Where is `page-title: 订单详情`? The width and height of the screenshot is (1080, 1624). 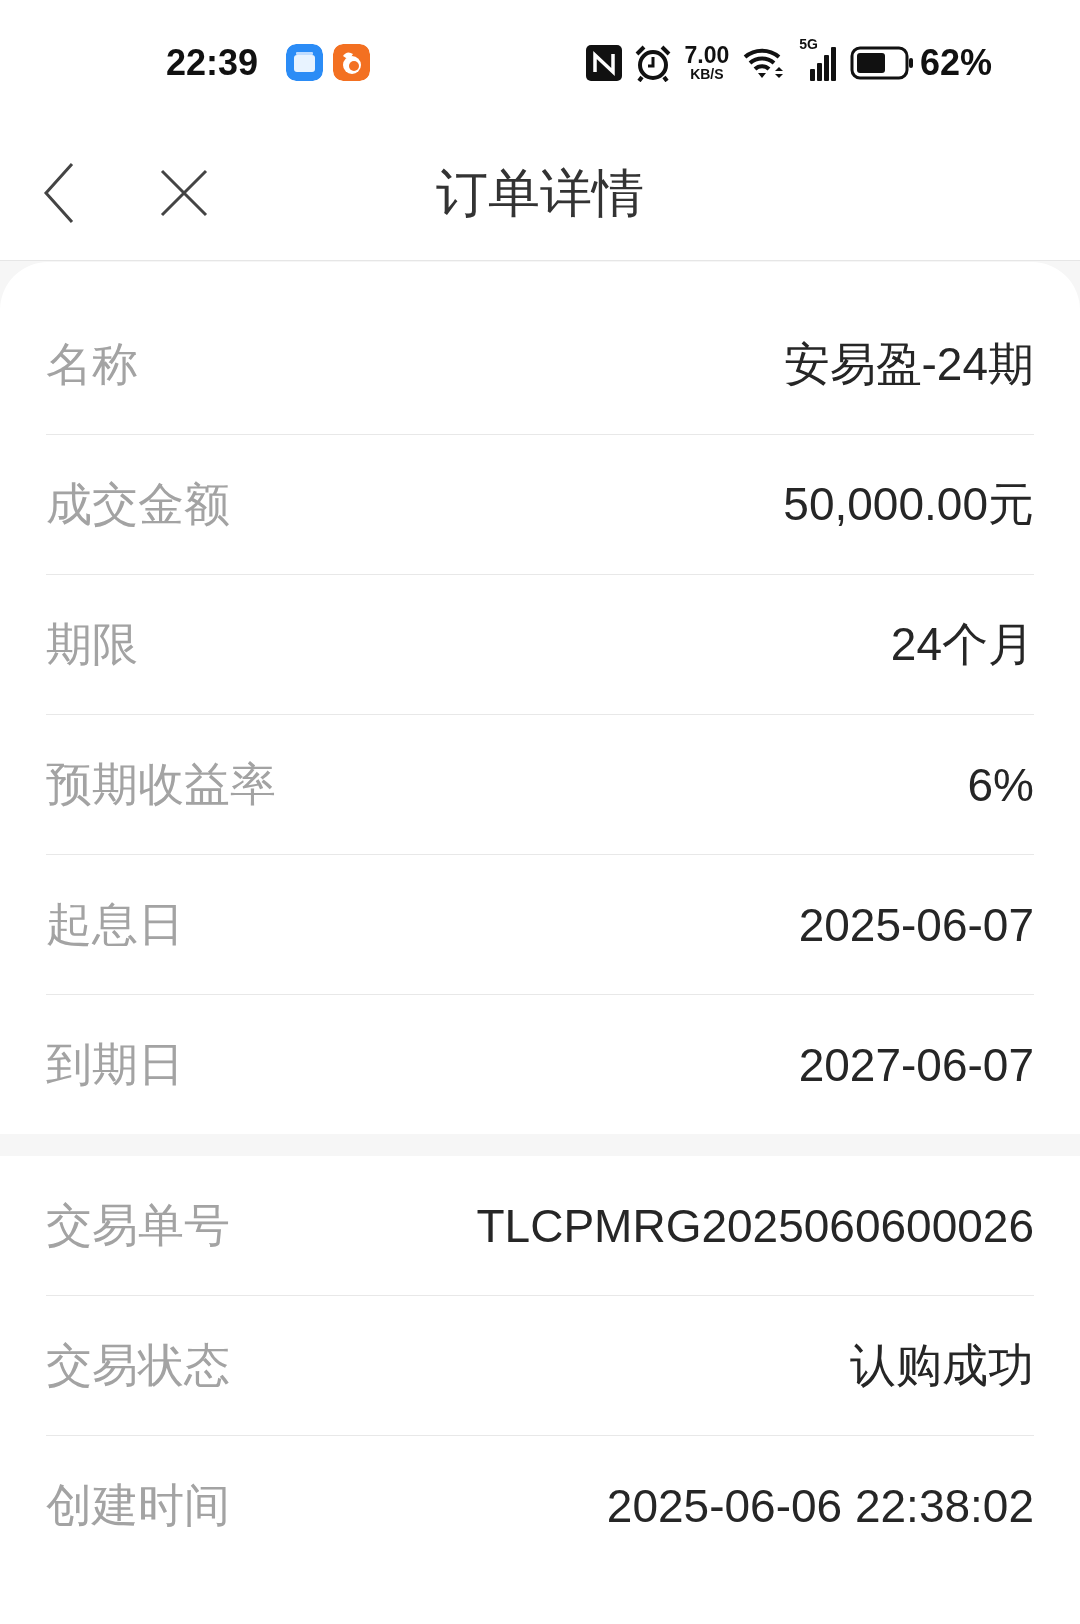 page-title: 订单详情 is located at coordinates (540, 192).